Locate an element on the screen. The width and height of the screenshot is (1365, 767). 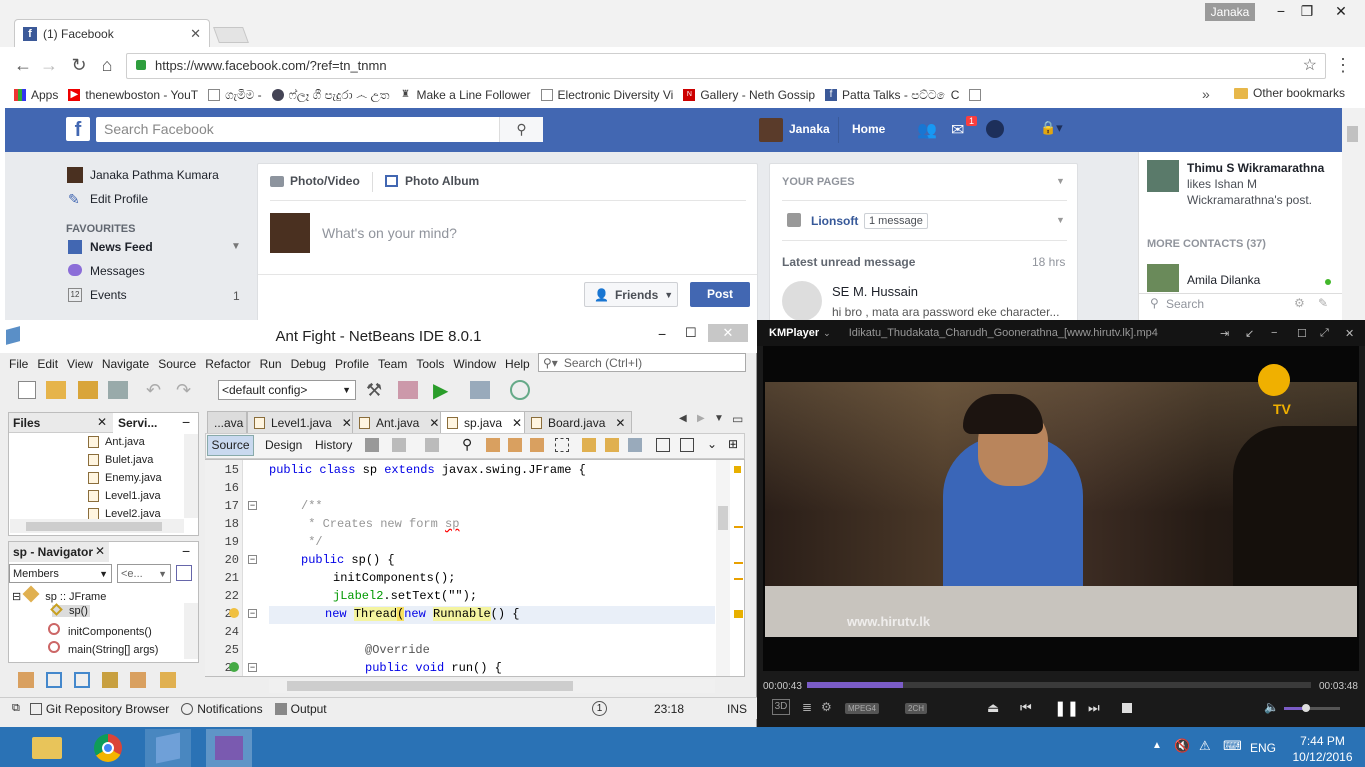
post-button: Post is located at coordinates (720, 294).